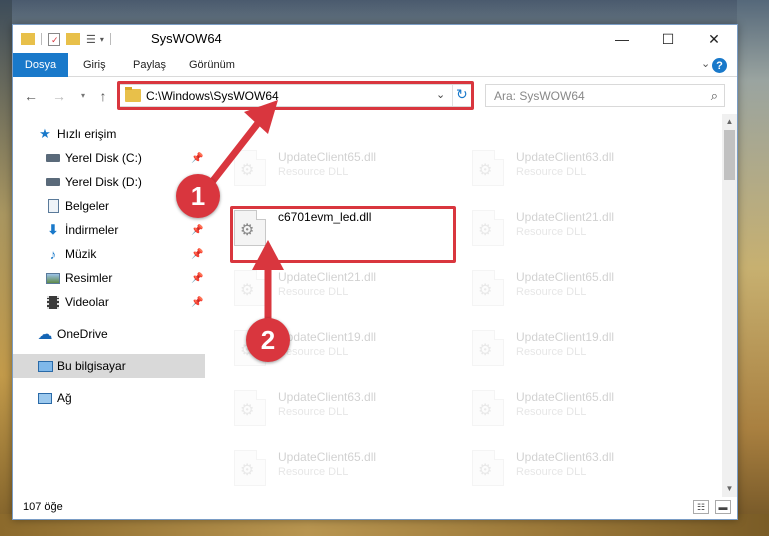 The width and height of the screenshot is (769, 536). Describe the element at coordinates (45, 366) in the screenshot. I see `computer-icon` at that location.